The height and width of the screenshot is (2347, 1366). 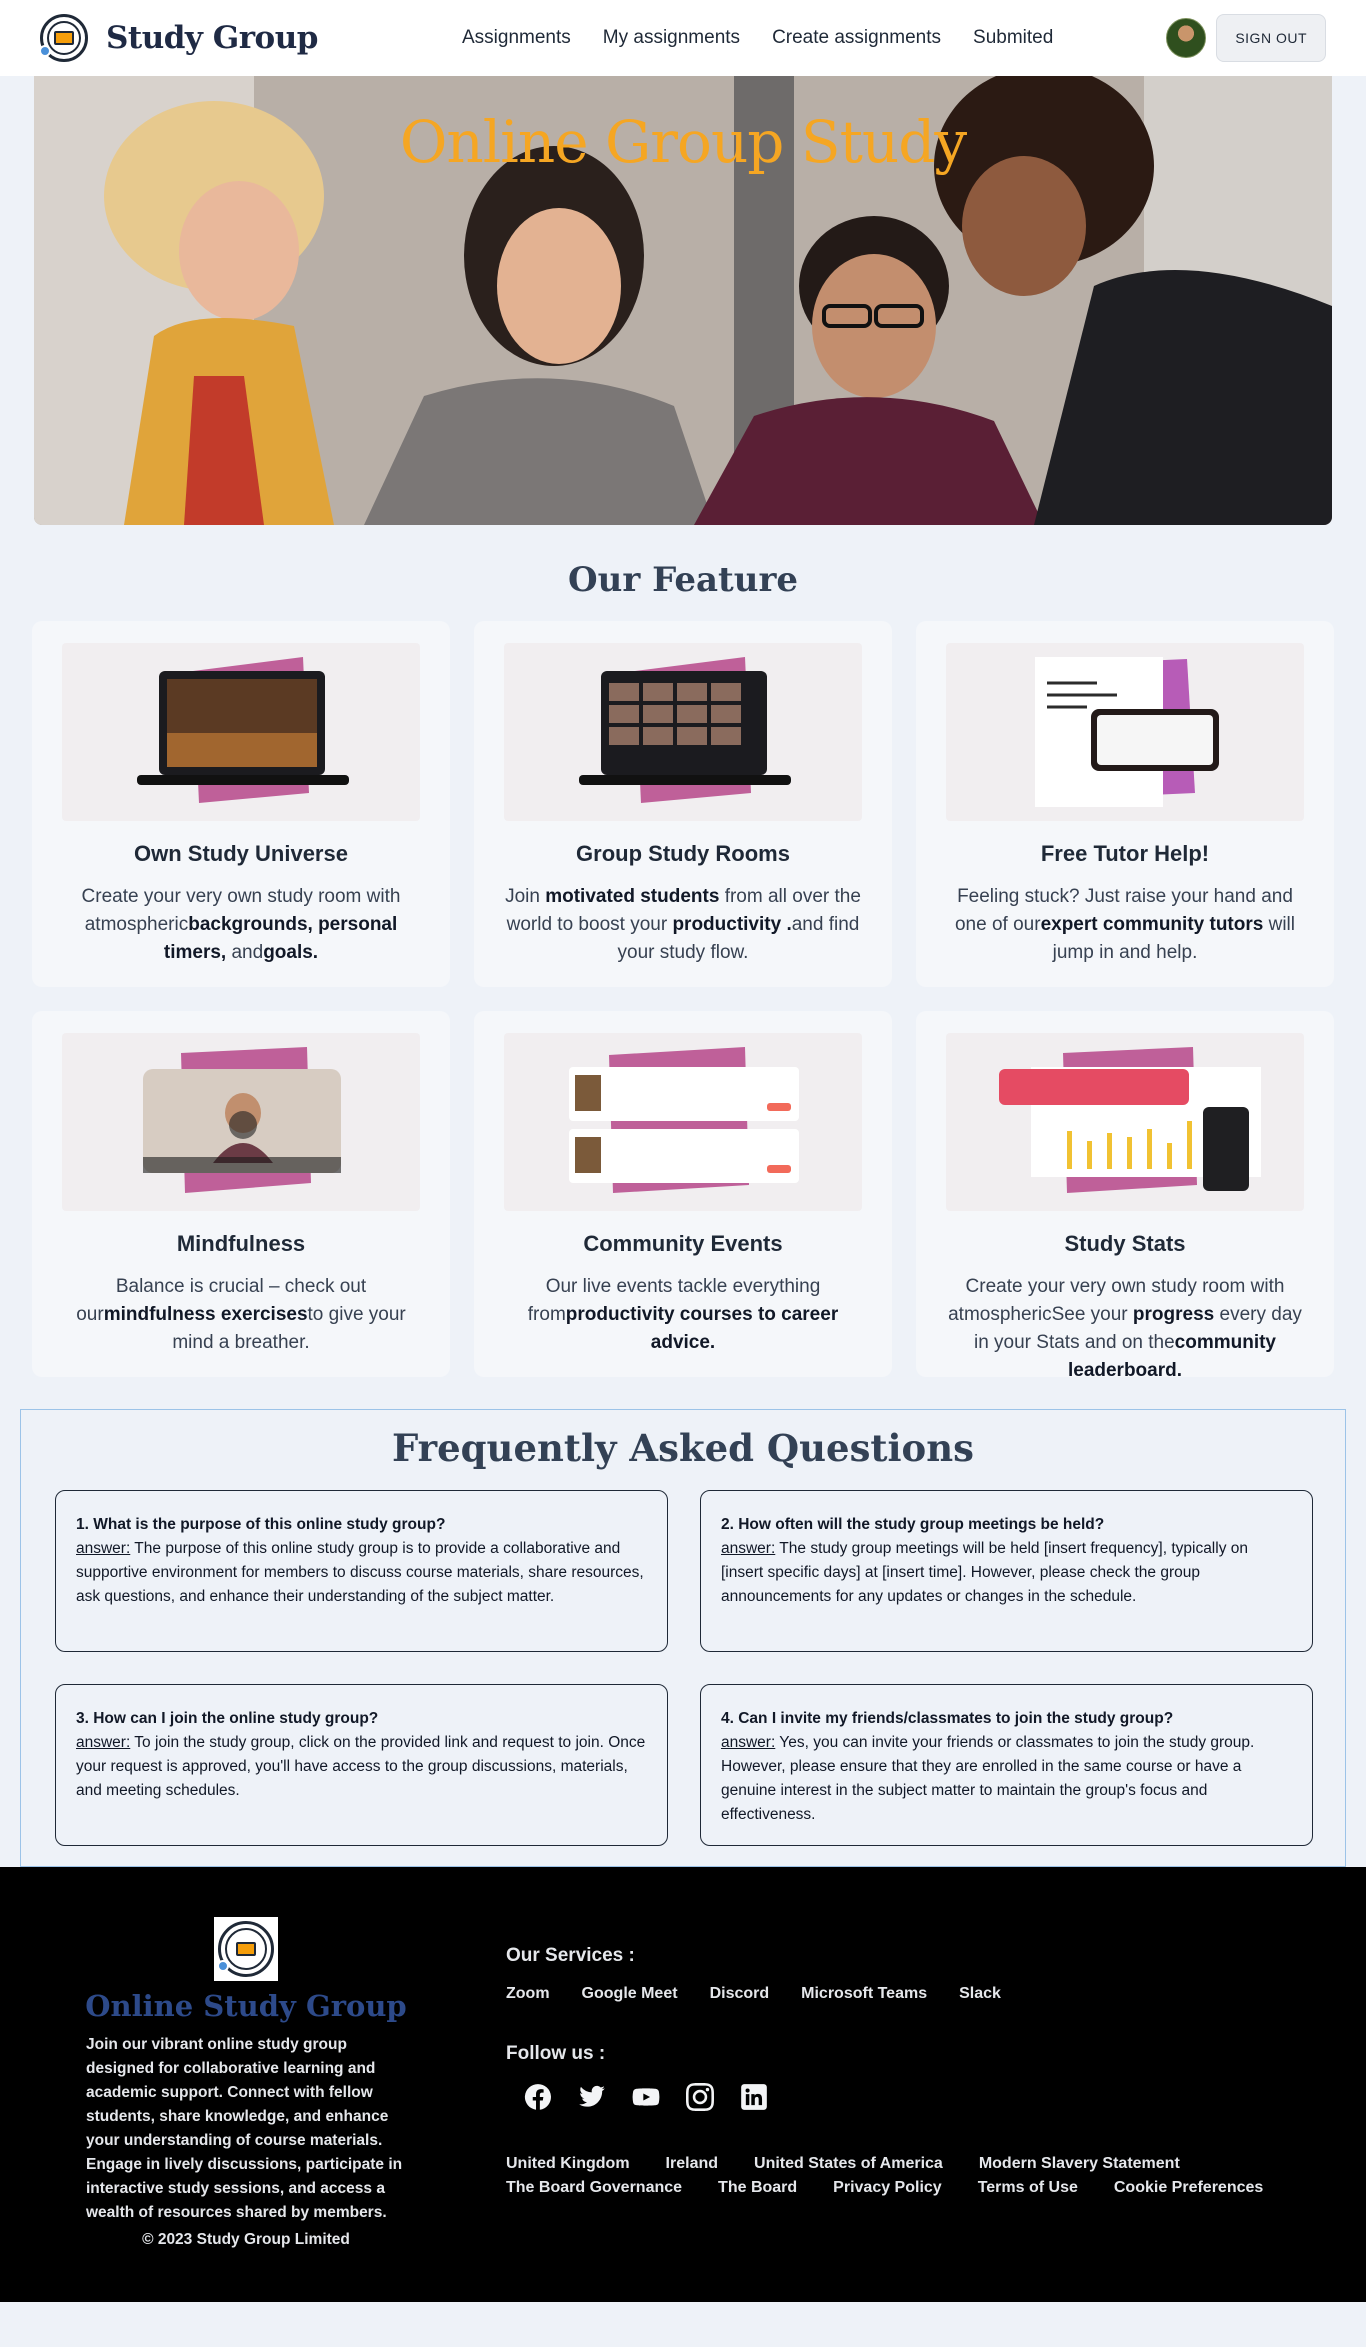 What do you see at coordinates (671, 38) in the screenshot?
I see `nav-link-my-assignments: My assignments` at bounding box center [671, 38].